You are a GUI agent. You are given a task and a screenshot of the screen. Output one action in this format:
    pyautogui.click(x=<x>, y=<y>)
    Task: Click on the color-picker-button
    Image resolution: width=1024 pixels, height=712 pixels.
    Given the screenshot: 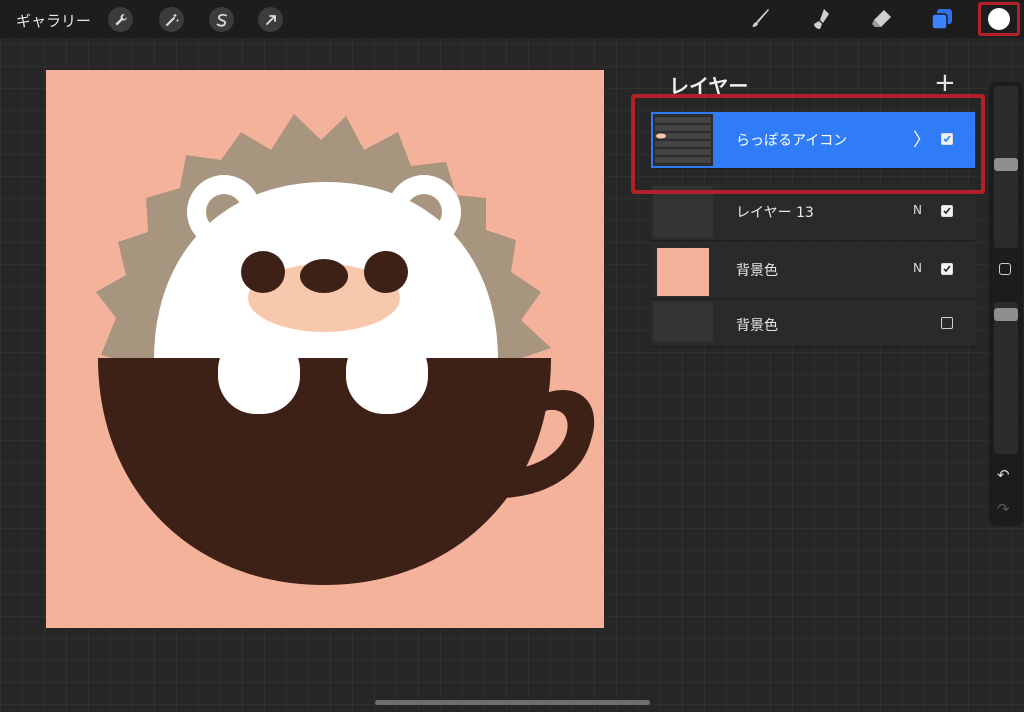 What is the action you would take?
    pyautogui.click(x=999, y=19)
    